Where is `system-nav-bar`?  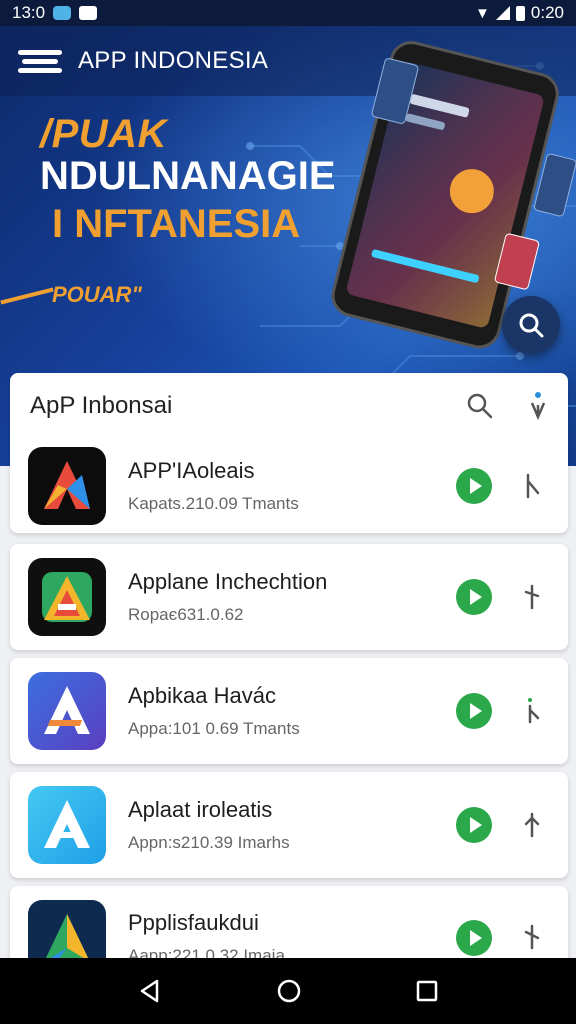
system-nav-bar is located at coordinates (288, 991).